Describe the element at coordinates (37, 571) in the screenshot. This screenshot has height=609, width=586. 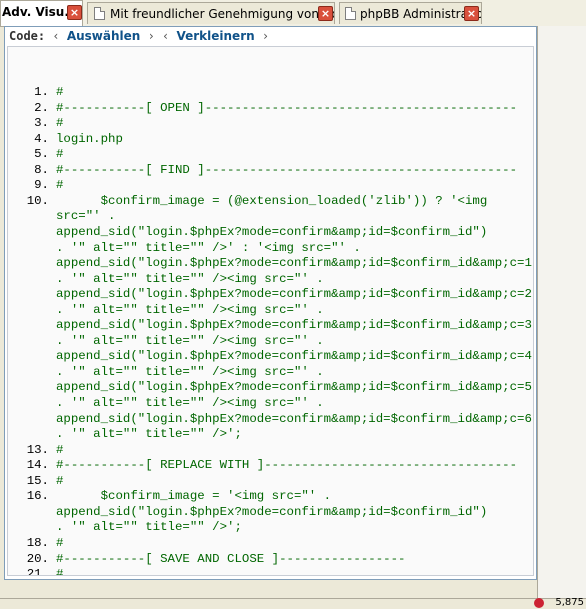
I see `line-number: 21.` at that location.